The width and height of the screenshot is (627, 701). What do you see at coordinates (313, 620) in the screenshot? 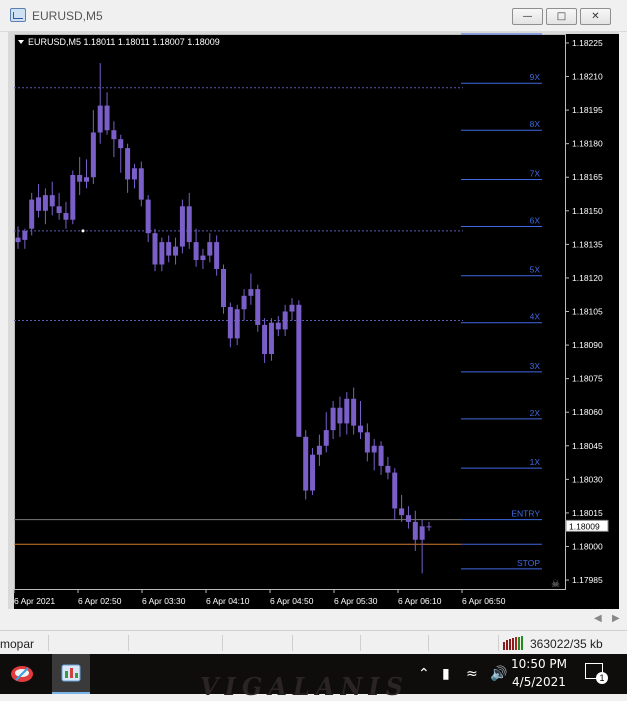
I see `horizontal-scrollbar: ◀ ▶` at bounding box center [313, 620].